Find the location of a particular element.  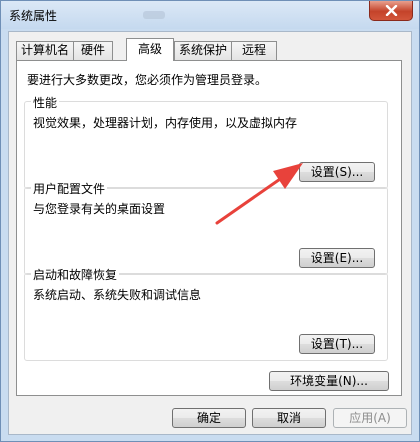

startup-recovery-description: 系统启动、系统失败和调试信息 is located at coordinates (117, 295).